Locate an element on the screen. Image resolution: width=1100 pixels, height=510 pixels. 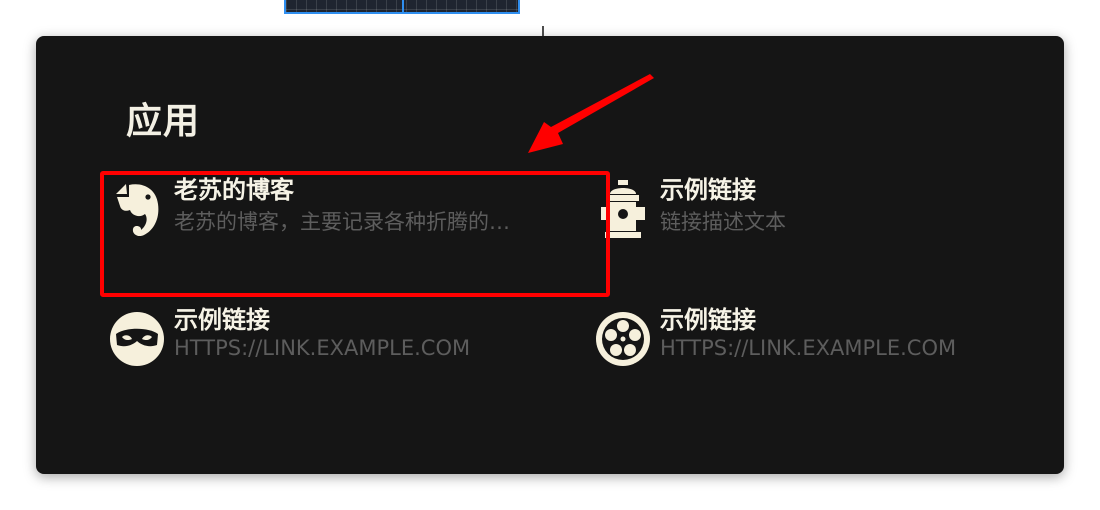
frame-divider is located at coordinates (403, 6).